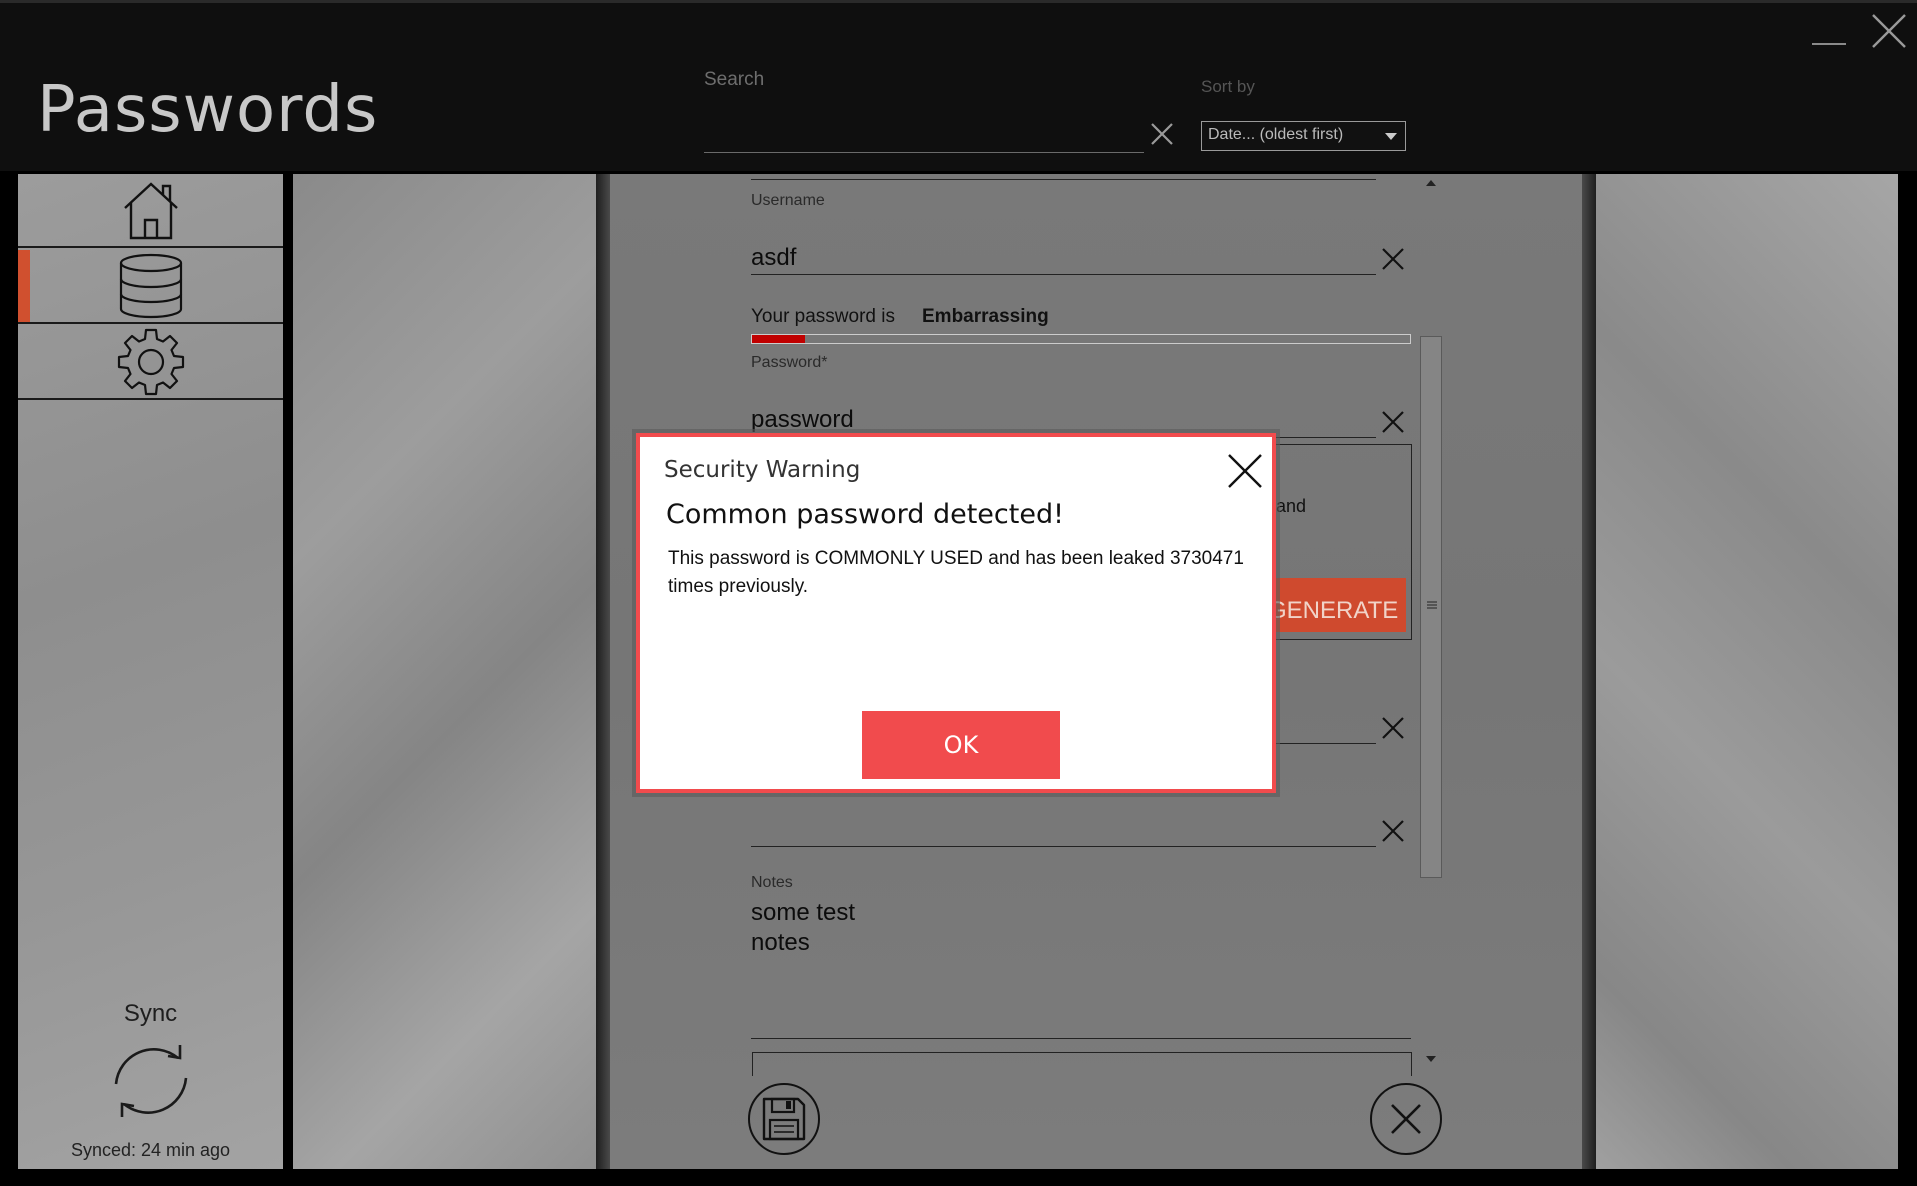  I want to click on scroll-down-icon, so click(1431, 1059).